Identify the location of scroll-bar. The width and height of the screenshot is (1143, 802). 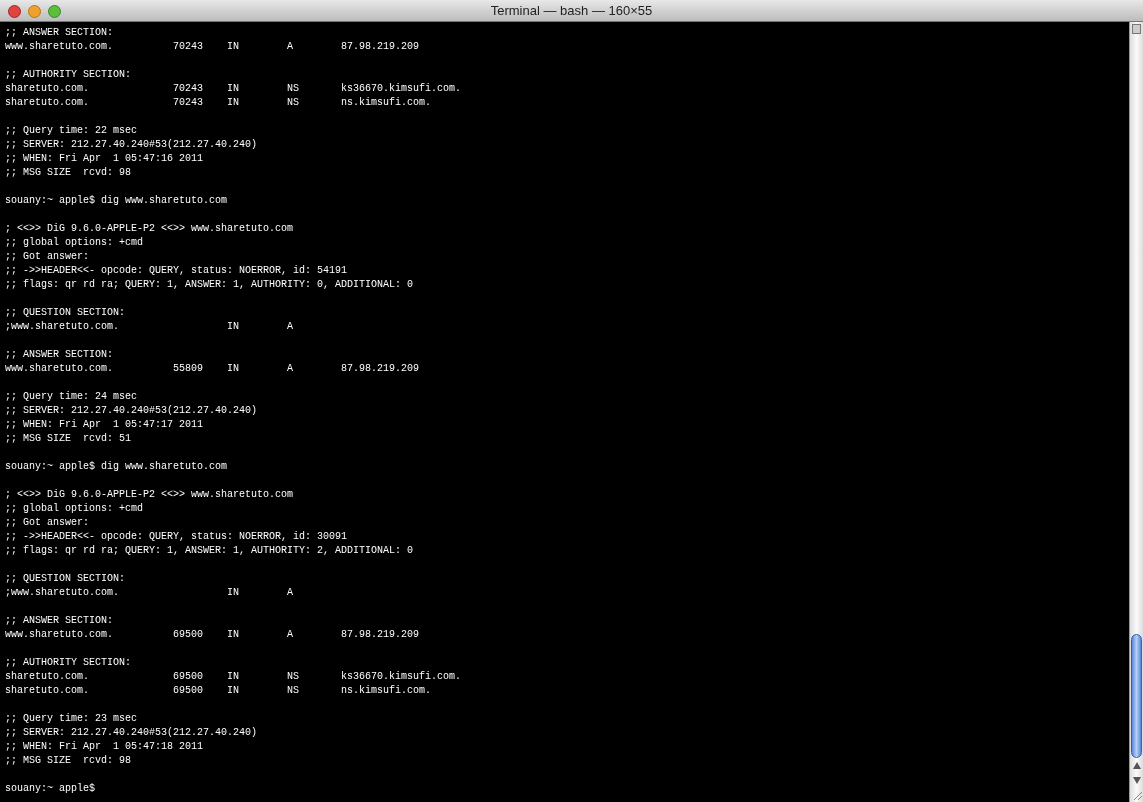
(1136, 412).